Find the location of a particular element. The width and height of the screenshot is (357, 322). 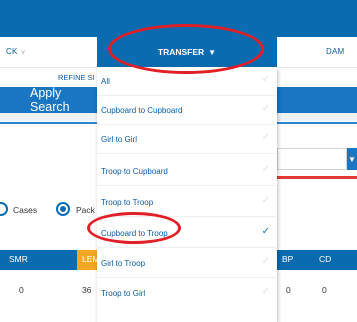

packages-radio-label: Pack is located at coordinates (85, 210).